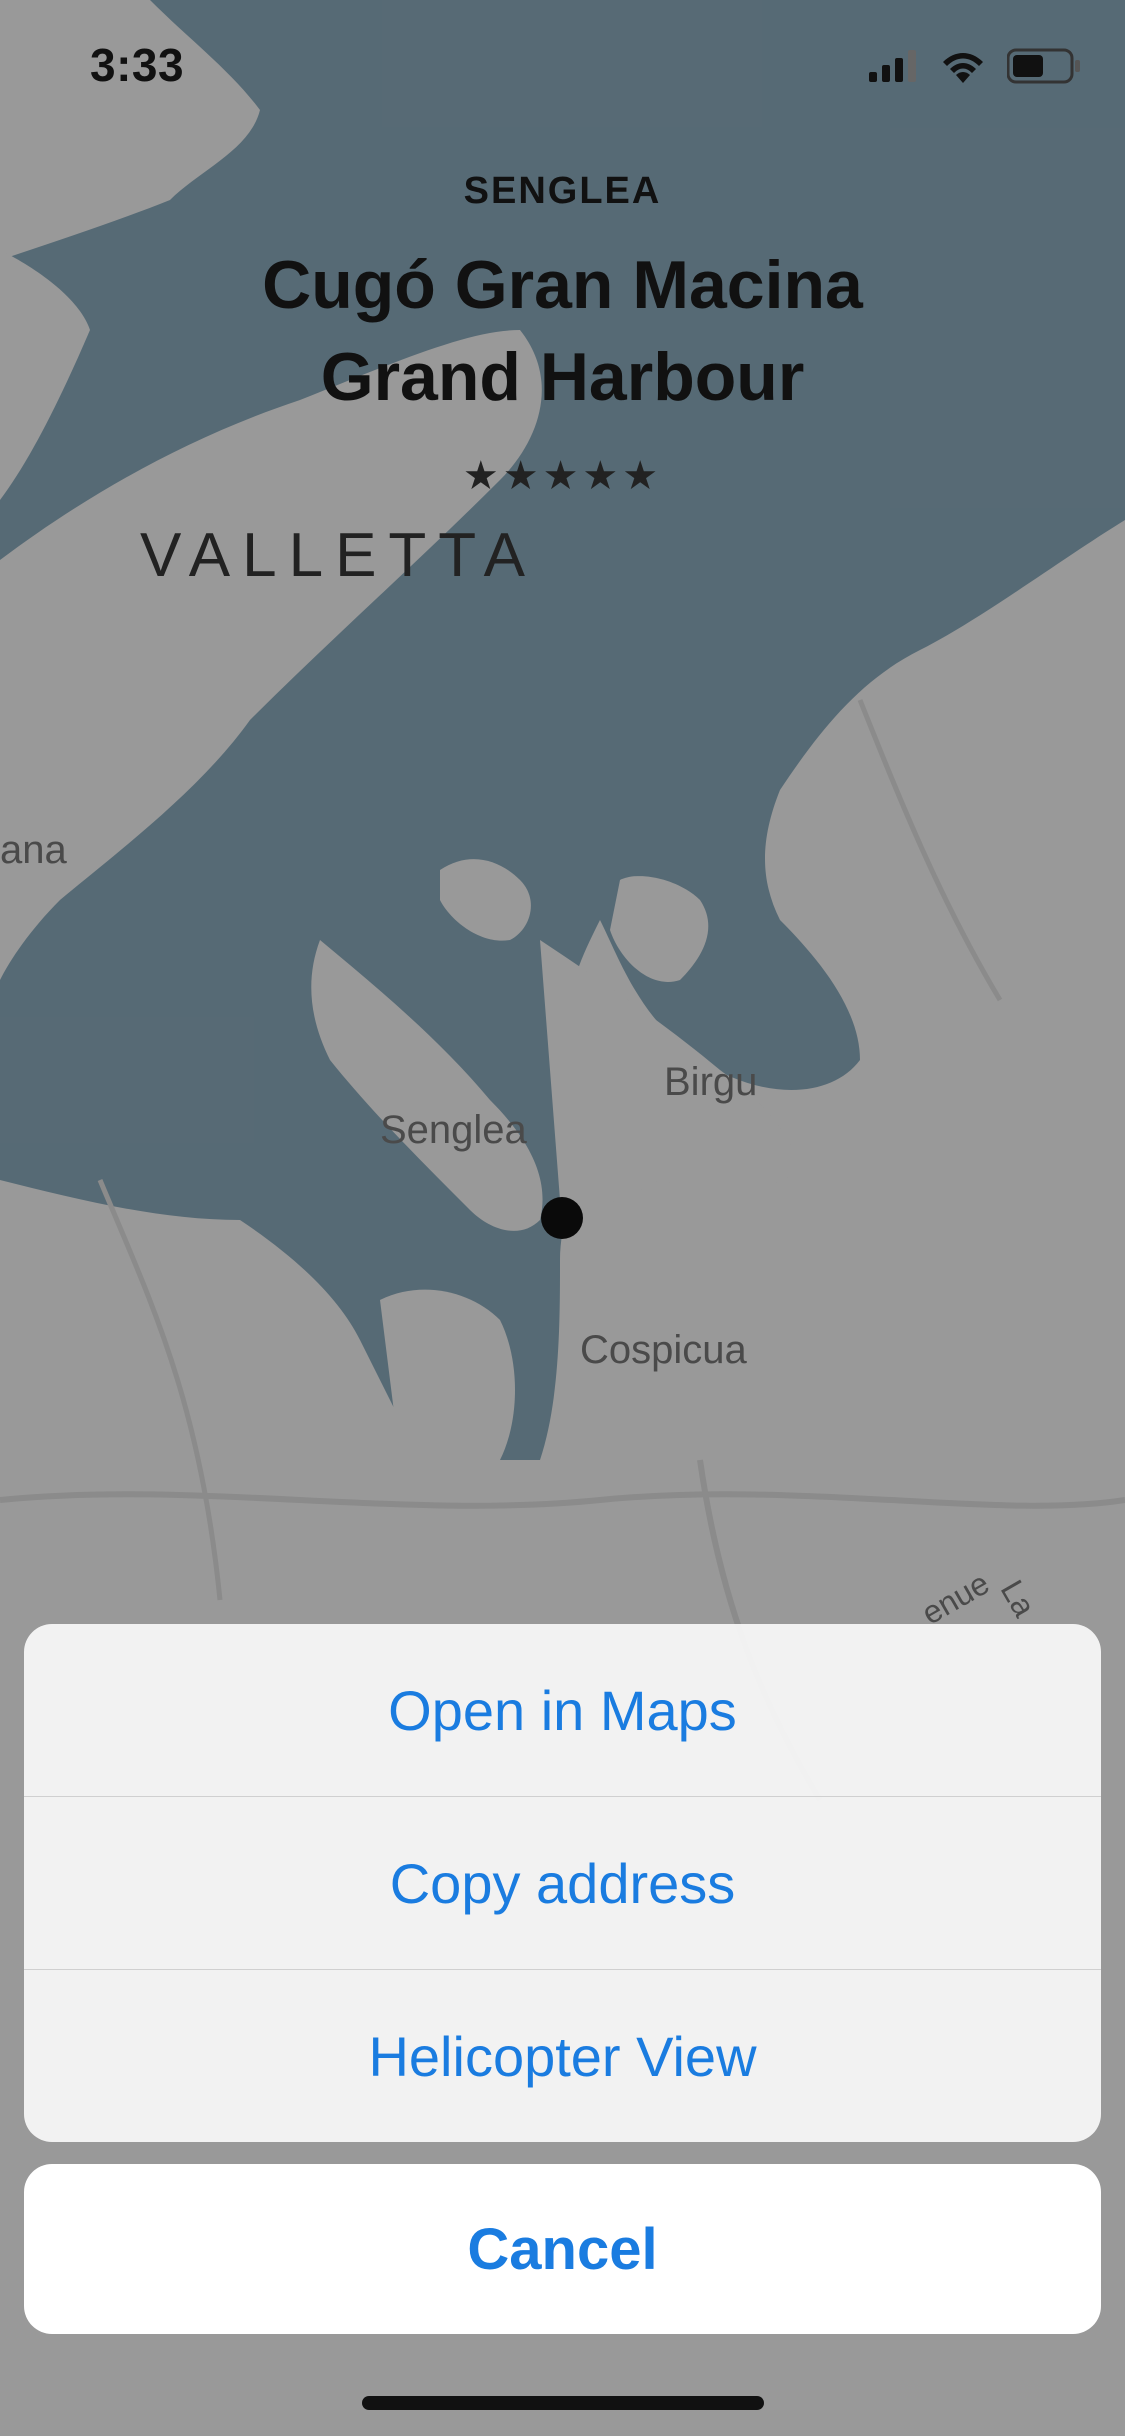  I want to click on cancel-button: Cancel, so click(562, 2249).